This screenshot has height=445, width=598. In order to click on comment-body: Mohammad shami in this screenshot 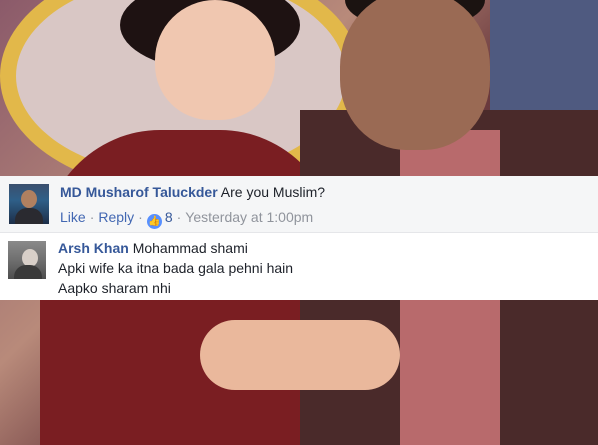, I will do `click(190, 248)`.